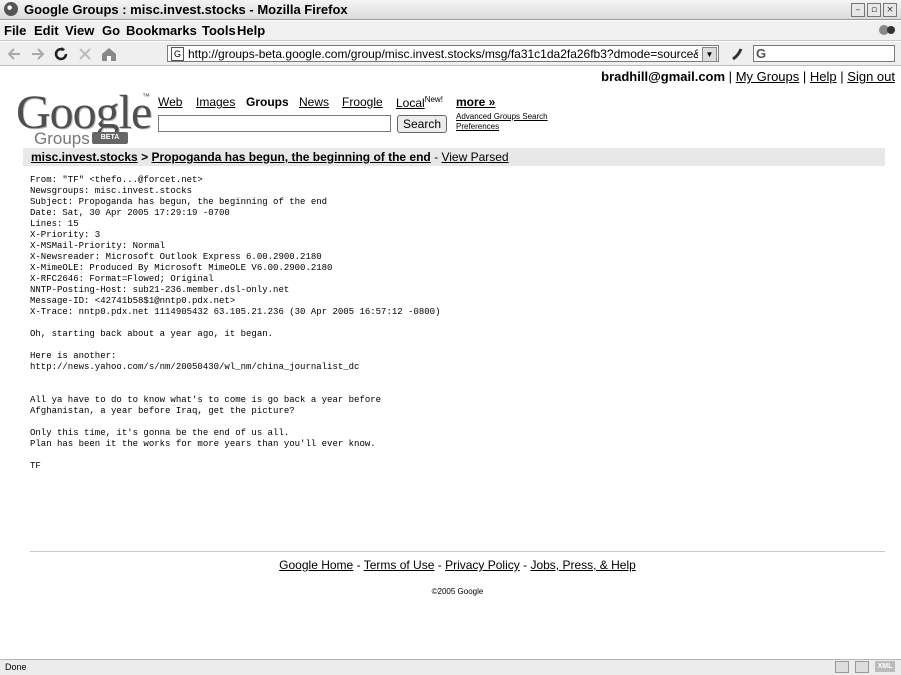 This screenshot has width=901, height=675. I want to click on reload-icon, so click(61, 54).